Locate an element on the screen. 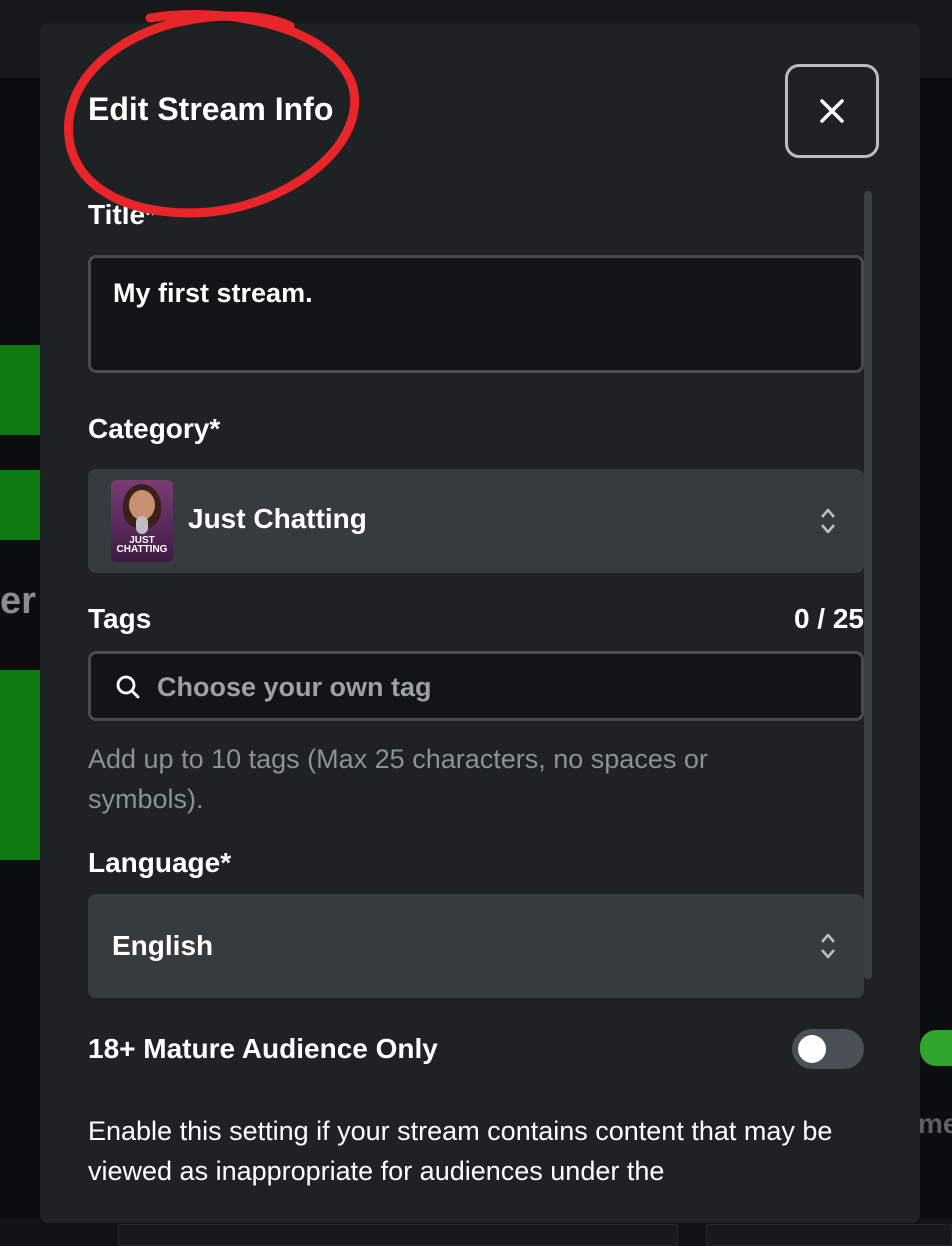 Image resolution: width=952 pixels, height=1246 pixels. mature-audience-label: 18+ Mature Audience Only is located at coordinates (263, 1048).